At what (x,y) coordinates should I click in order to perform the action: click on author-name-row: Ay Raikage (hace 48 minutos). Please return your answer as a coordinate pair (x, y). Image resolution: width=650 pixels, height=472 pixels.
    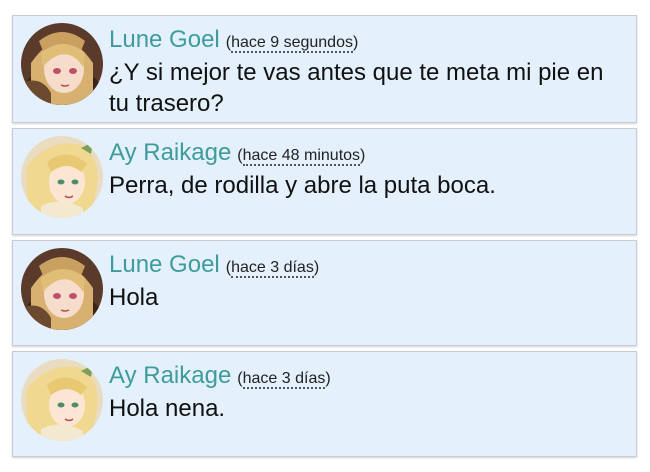
    Looking at the image, I should click on (237, 153).